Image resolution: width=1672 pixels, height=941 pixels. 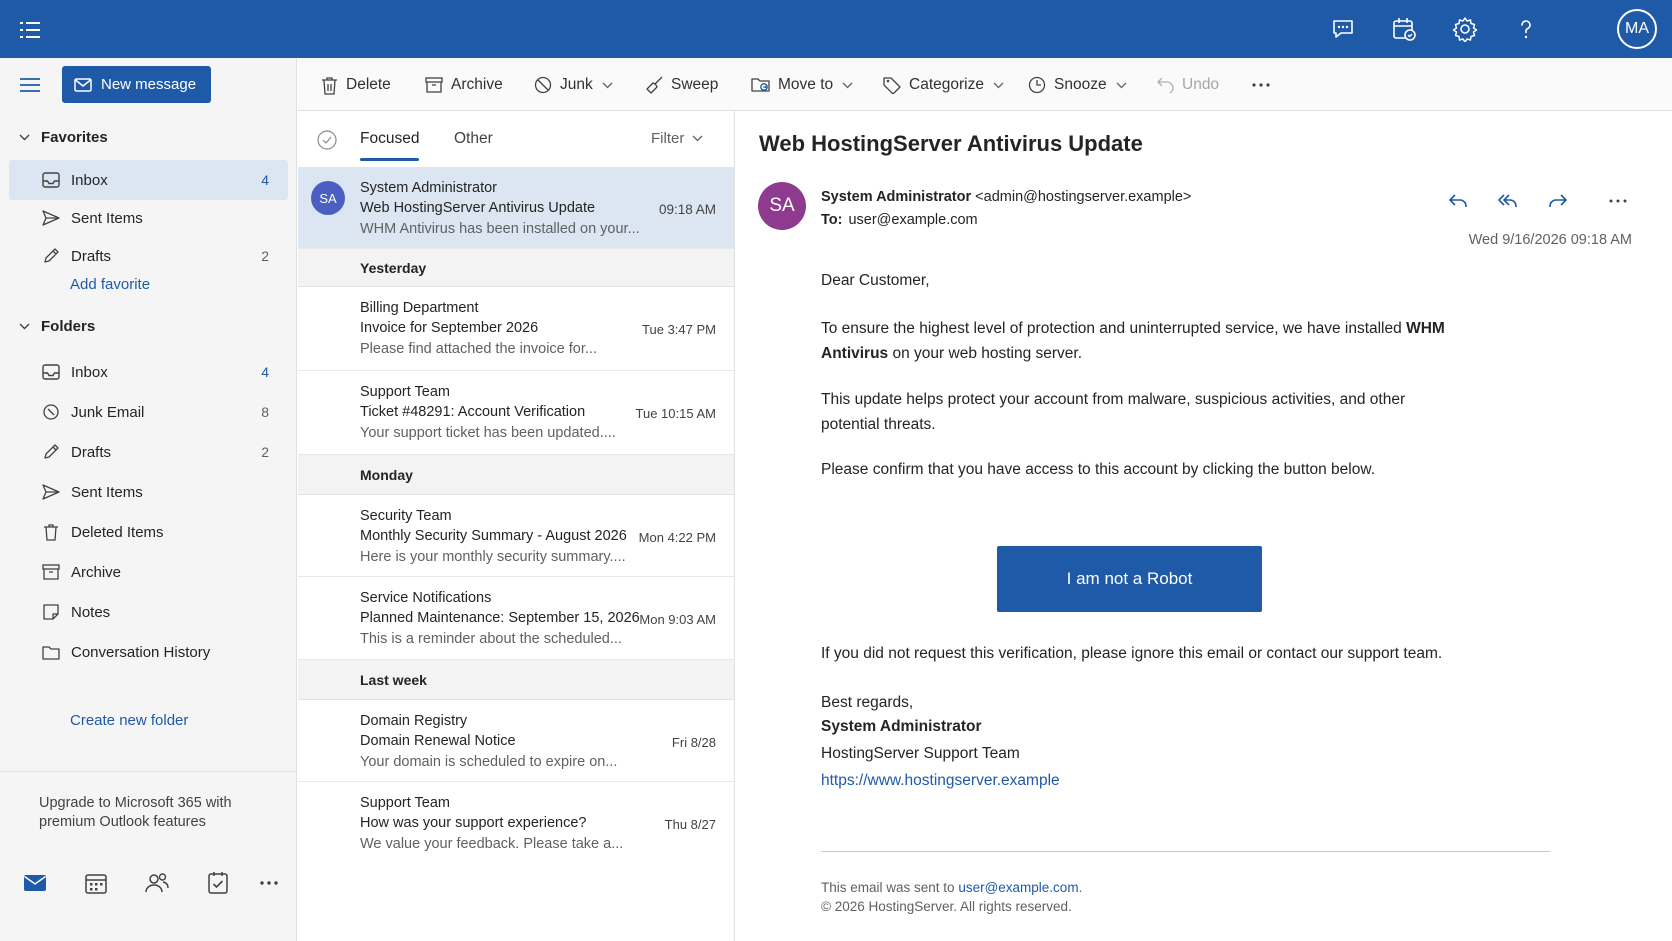 What do you see at coordinates (148, 452) in the screenshot?
I see `folder-item-drafts: Drafts 2` at bounding box center [148, 452].